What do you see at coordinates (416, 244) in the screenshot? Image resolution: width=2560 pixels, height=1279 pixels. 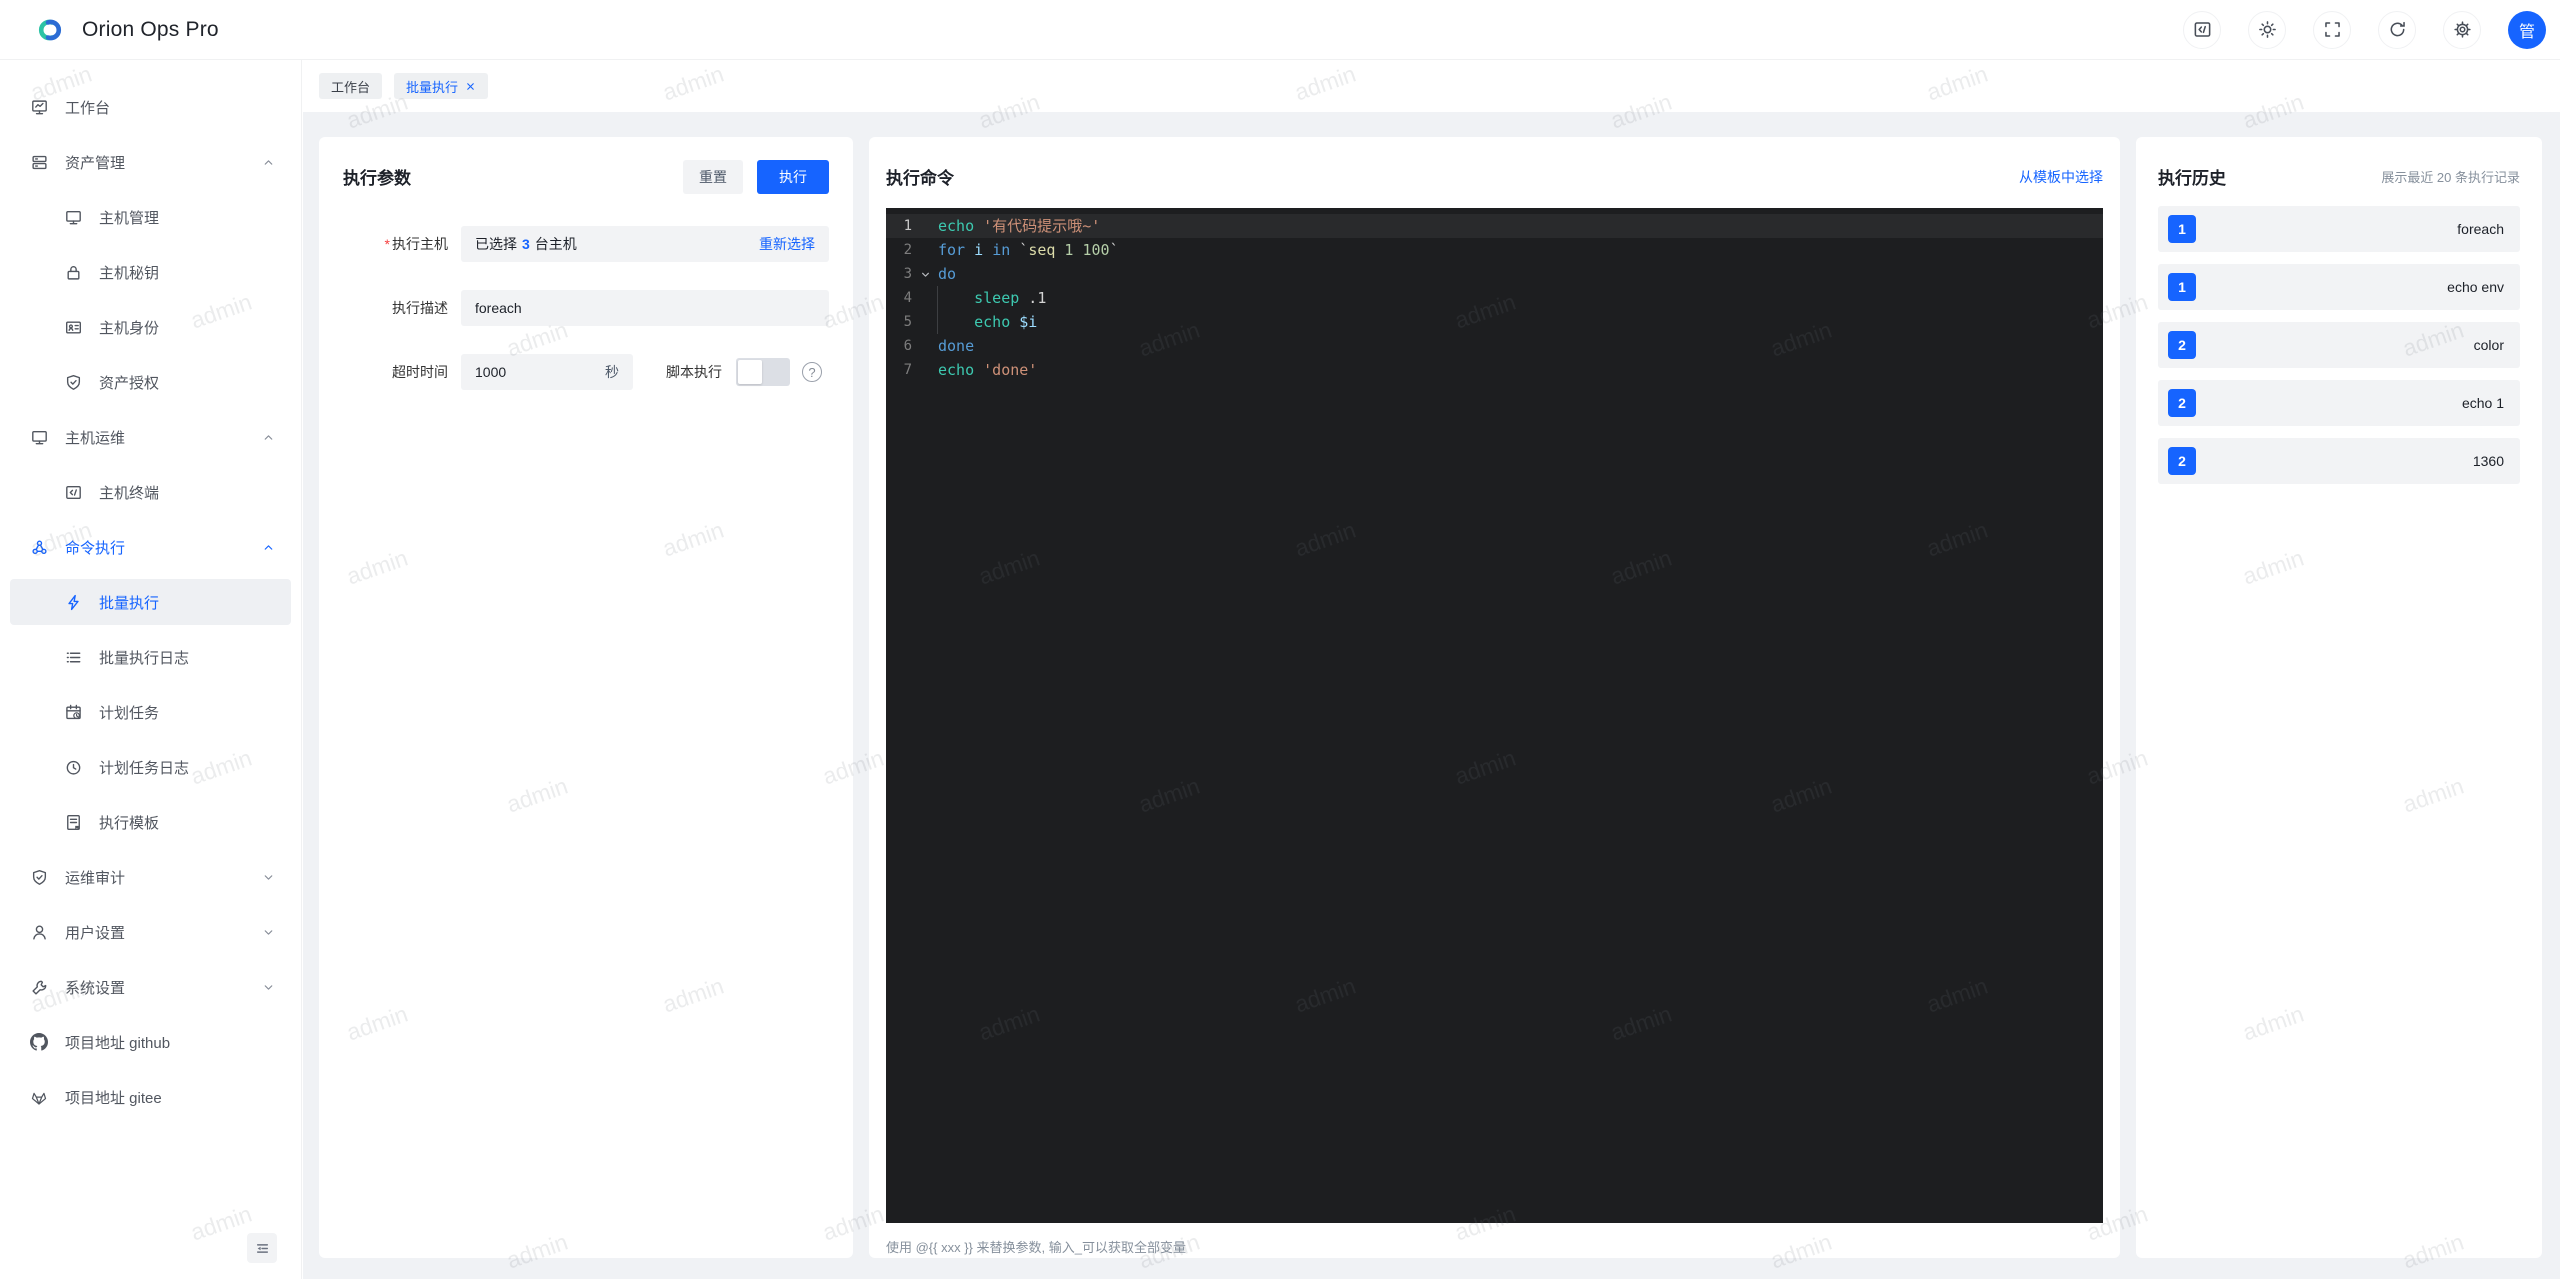 I see `host-label: * 执行主机` at bounding box center [416, 244].